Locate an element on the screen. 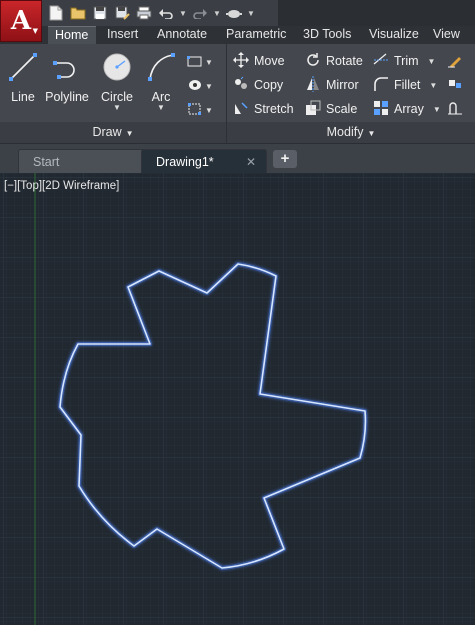  copy-icon is located at coordinates (241, 85).